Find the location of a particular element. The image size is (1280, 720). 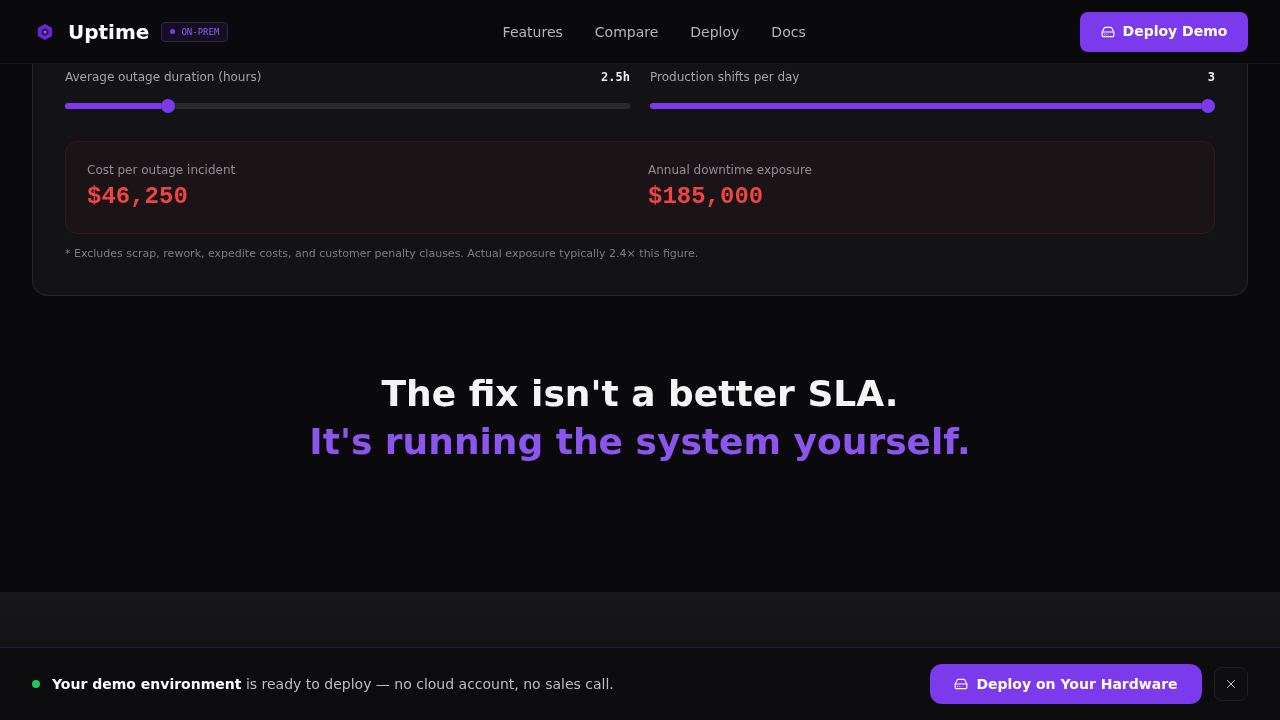

headline: The fix isn't a better SLA. is located at coordinates (640, 394).